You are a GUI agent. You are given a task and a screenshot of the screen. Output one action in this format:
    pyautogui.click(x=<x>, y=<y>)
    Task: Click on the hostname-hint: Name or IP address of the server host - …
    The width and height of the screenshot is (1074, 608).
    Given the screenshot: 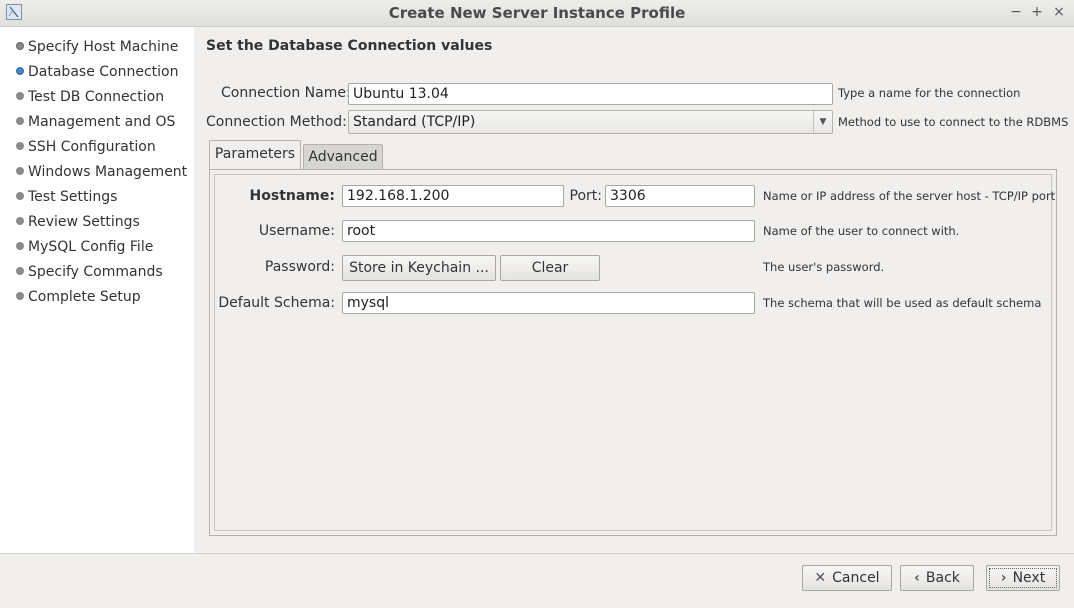 What is the action you would take?
    pyautogui.click(x=909, y=196)
    